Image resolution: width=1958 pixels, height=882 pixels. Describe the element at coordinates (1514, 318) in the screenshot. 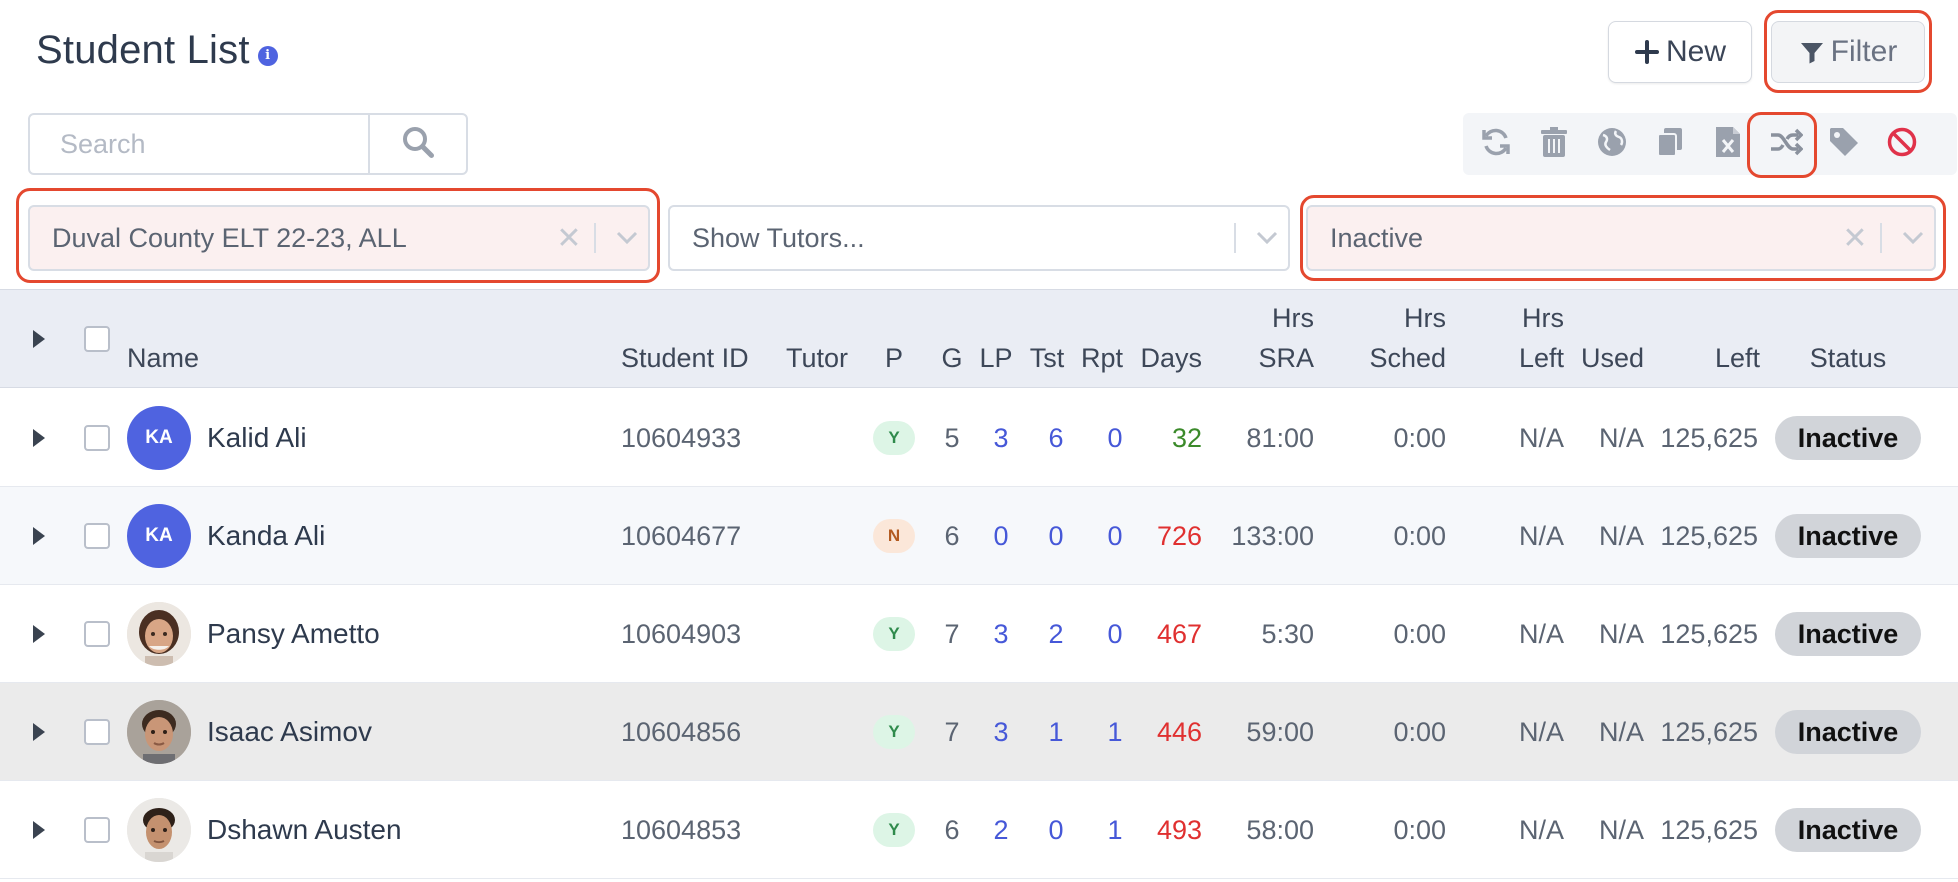

I see `column-header-hrs-left-line1: Hrs` at that location.